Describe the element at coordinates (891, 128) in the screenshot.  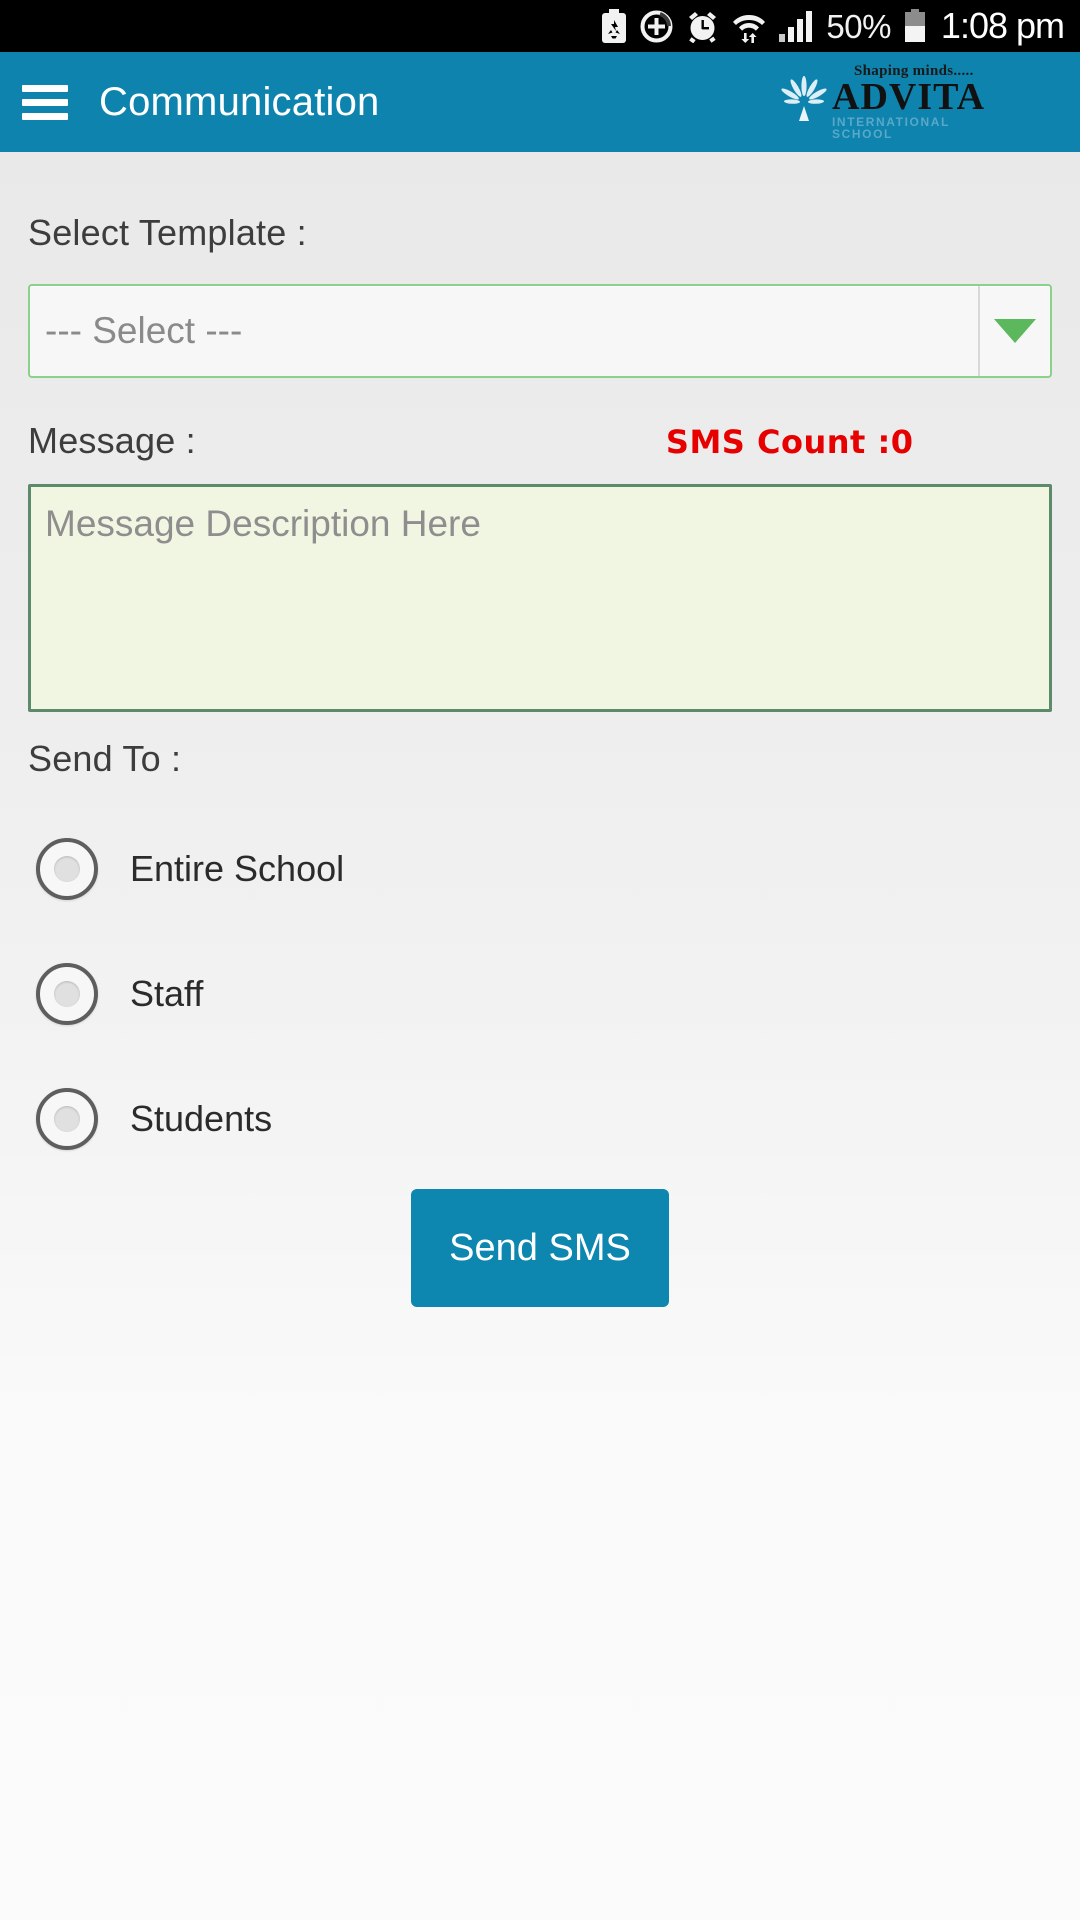
I see `logo-subtitle: INTERNATIONAL SCHOOL` at that location.